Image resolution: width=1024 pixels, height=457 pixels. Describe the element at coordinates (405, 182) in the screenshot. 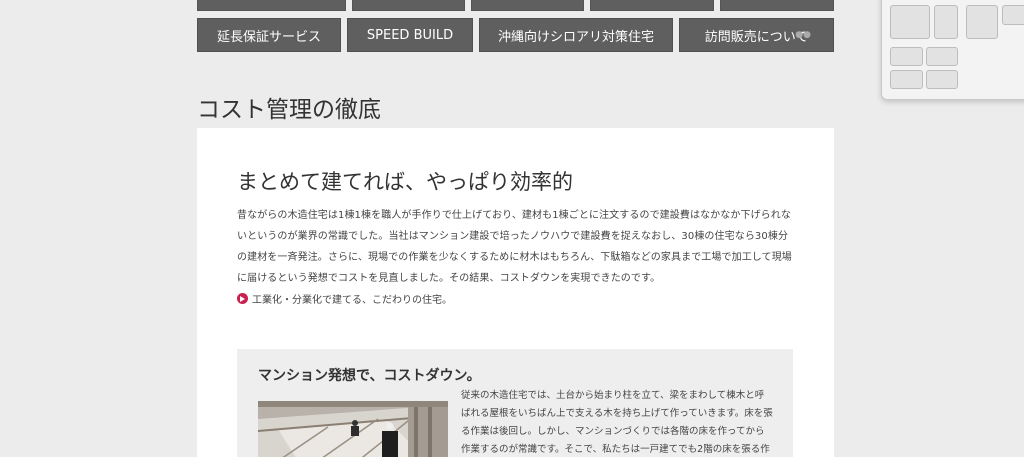

I see `card-heading: まとめて建てれば、やっぱり効率的` at that location.